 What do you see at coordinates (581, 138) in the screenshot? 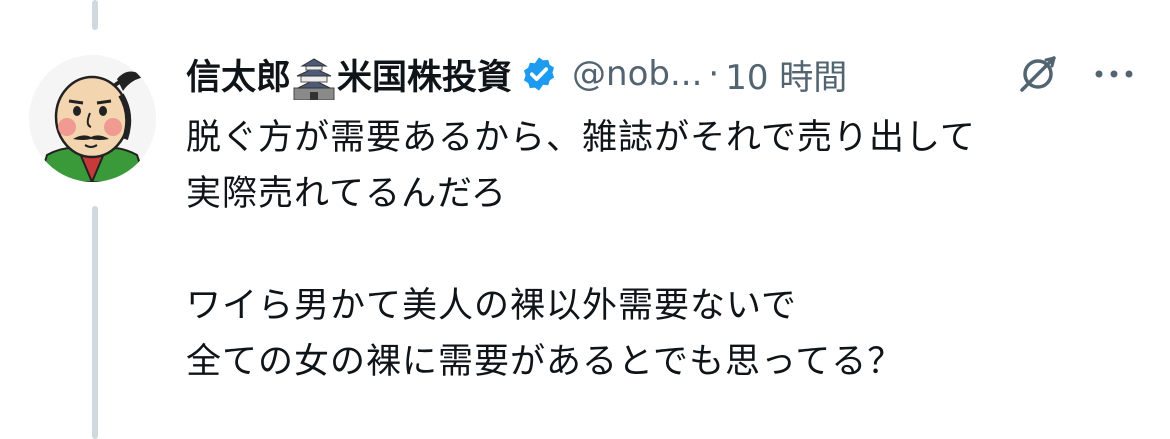
I see `tweet-text-line: 脱ぐ方が需要あるから、雑誌がそれで売り出して` at bounding box center [581, 138].